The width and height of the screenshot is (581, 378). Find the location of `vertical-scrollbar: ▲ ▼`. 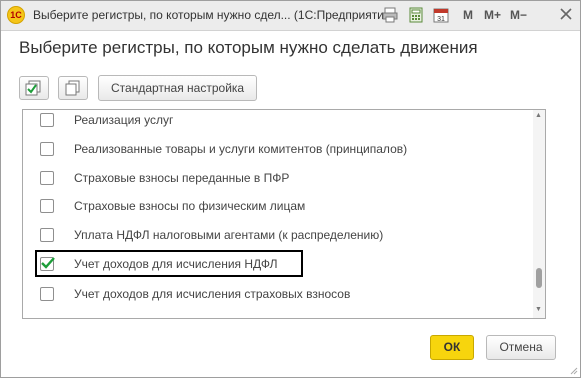

vertical-scrollbar: ▲ ▼ is located at coordinates (539, 214).